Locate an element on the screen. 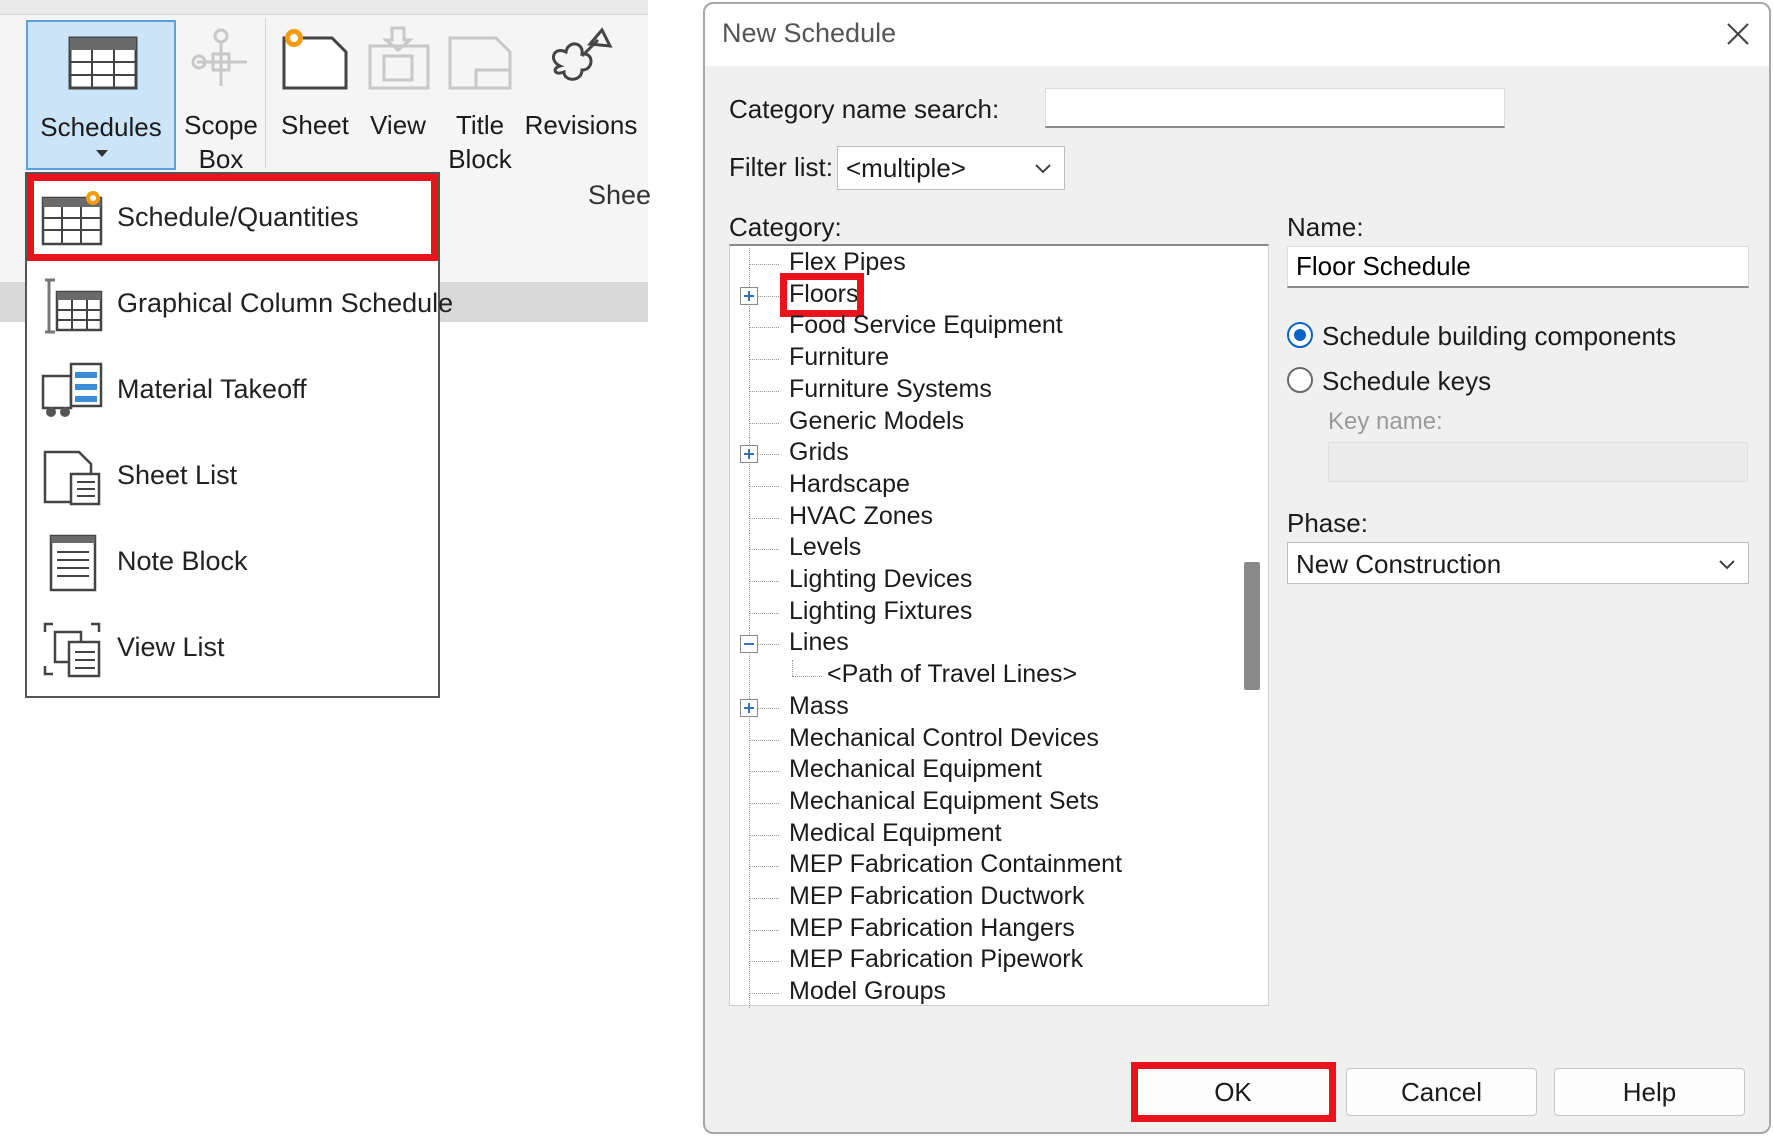  category-tree-item-label: Generic Models is located at coordinates (877, 421).